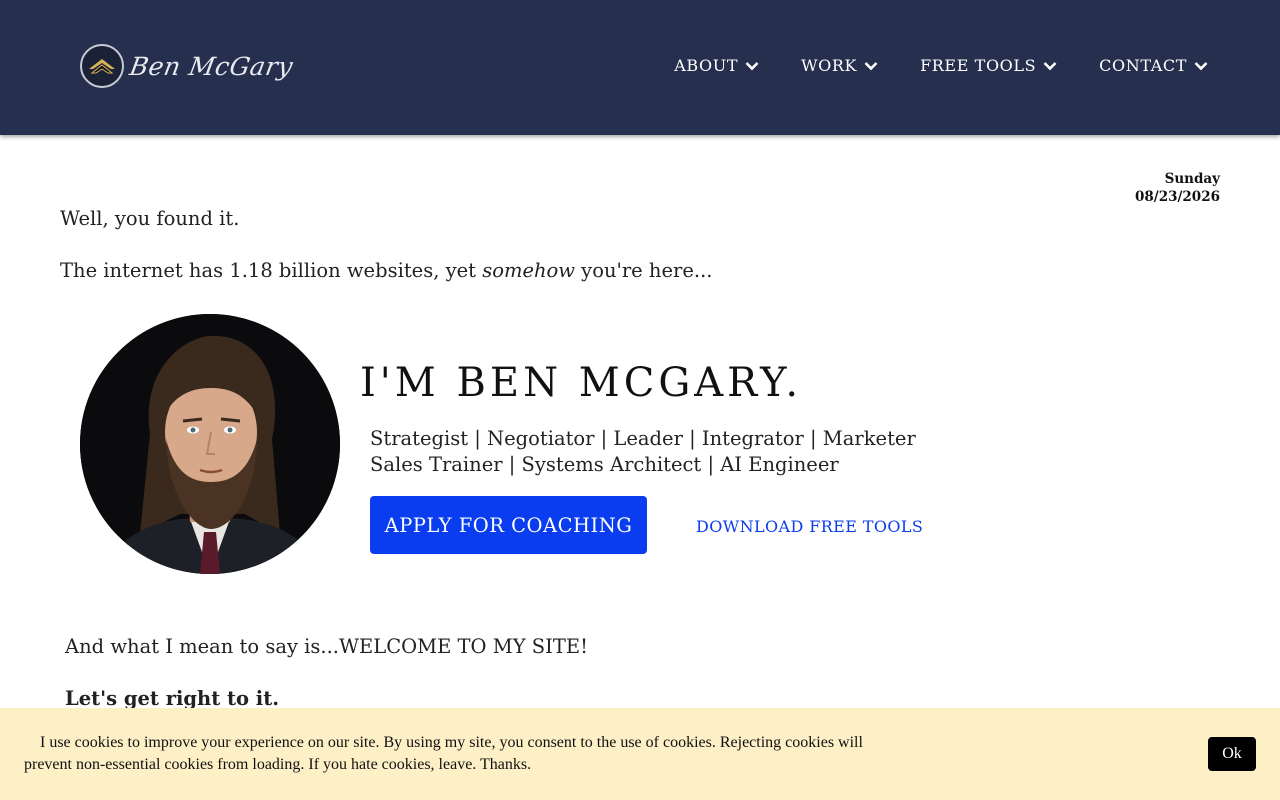 The width and height of the screenshot is (1280, 800). What do you see at coordinates (706, 65) in the screenshot?
I see `nav-item-label: ABOUT` at bounding box center [706, 65].